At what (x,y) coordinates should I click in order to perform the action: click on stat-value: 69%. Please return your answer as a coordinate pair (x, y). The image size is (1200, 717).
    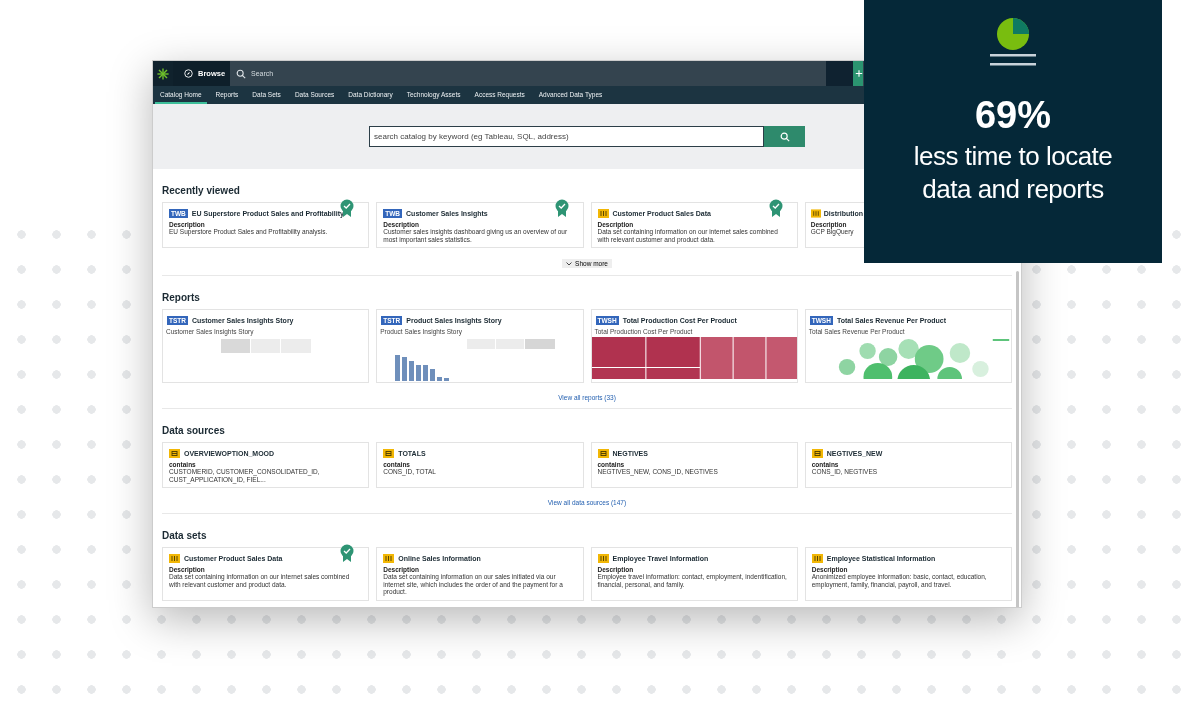
    Looking at the image, I should click on (1013, 115).